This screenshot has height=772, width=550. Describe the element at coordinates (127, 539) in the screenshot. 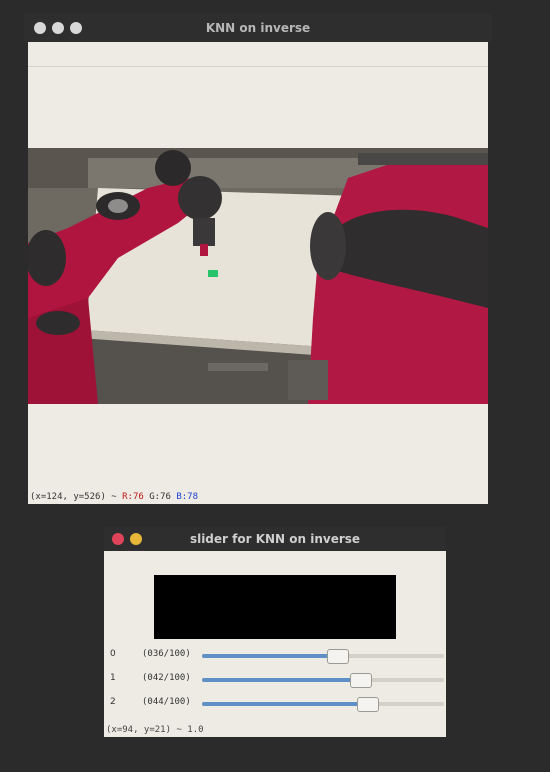

I see `slider-window-controls` at that location.